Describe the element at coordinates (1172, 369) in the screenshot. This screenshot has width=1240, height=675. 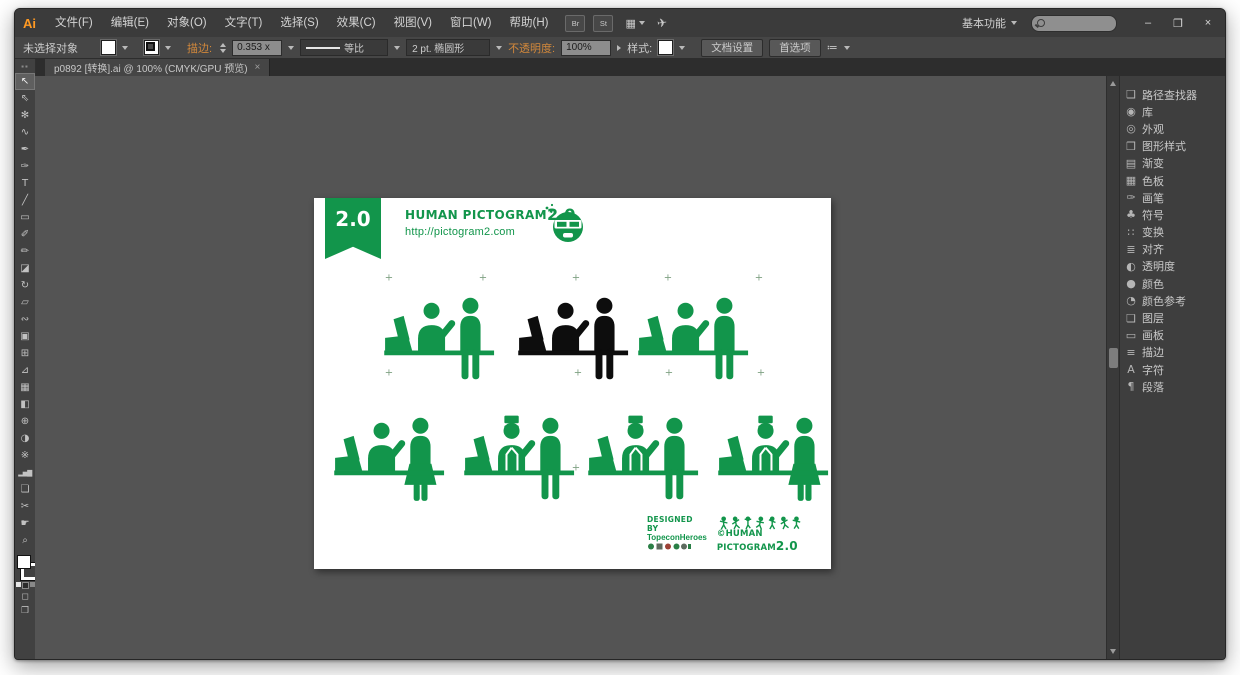
I see `panel-tab-character: A 字符` at that location.